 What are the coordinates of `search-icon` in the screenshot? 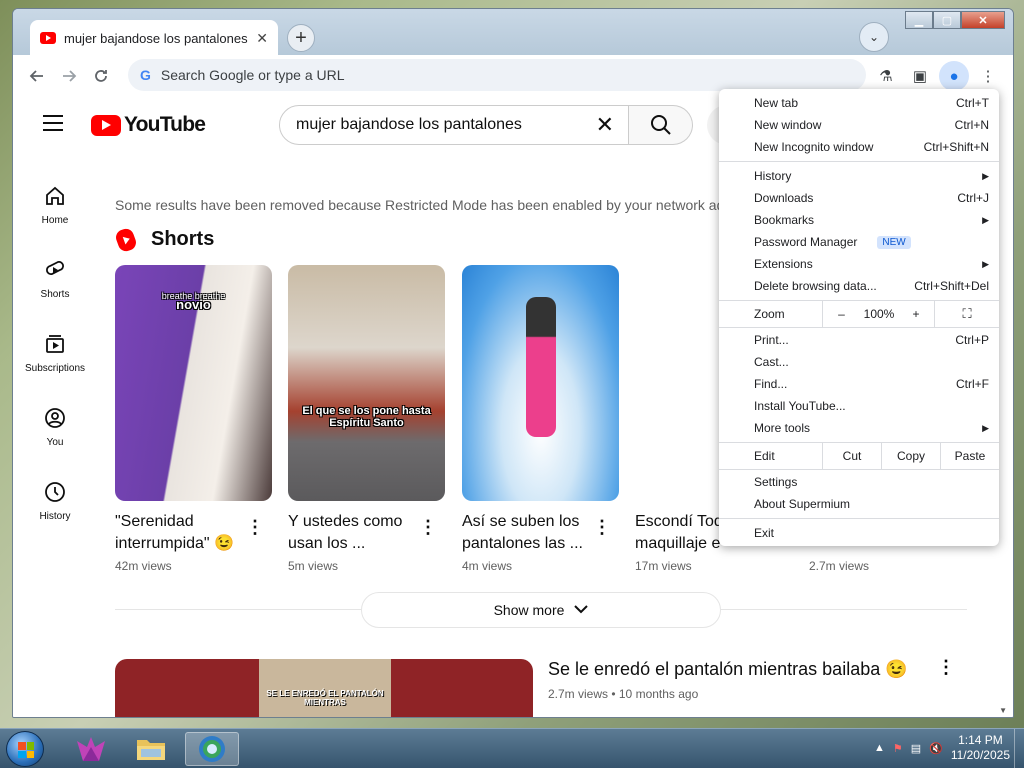 It's located at (660, 125).